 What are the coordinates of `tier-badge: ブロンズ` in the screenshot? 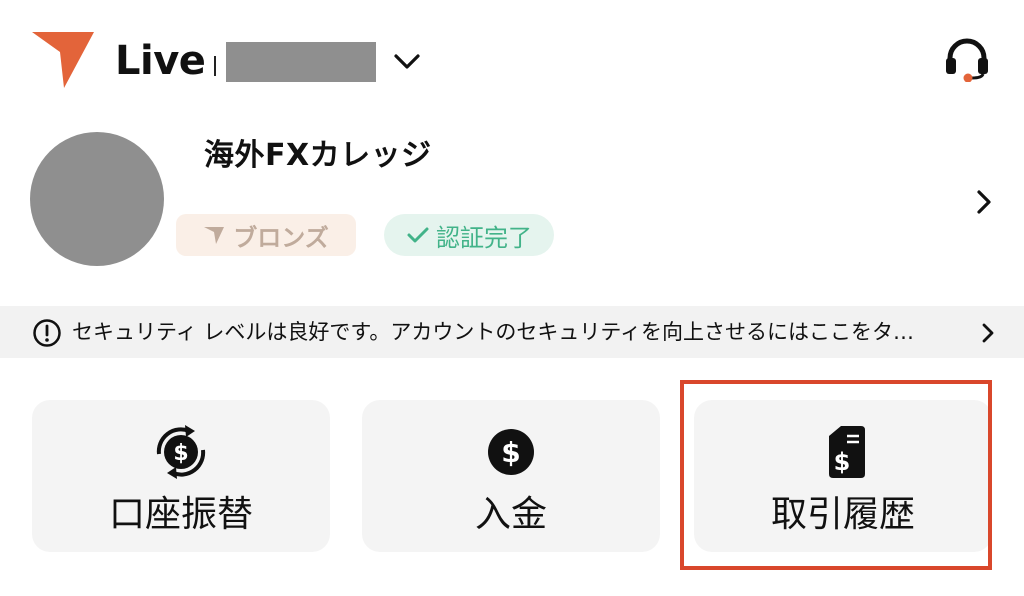 It's located at (266, 235).